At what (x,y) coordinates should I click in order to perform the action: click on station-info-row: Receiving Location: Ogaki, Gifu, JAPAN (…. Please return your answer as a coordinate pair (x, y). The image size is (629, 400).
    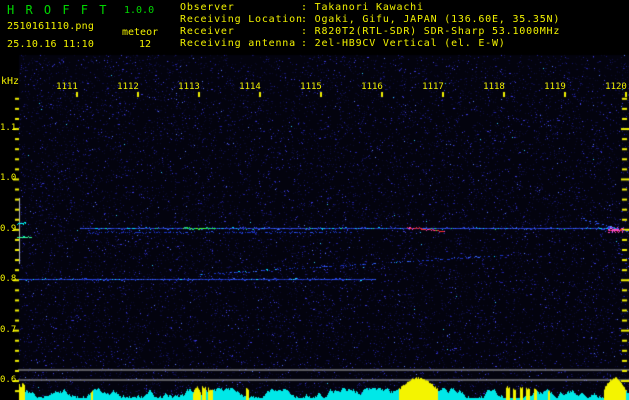
    Looking at the image, I should click on (370, 20).